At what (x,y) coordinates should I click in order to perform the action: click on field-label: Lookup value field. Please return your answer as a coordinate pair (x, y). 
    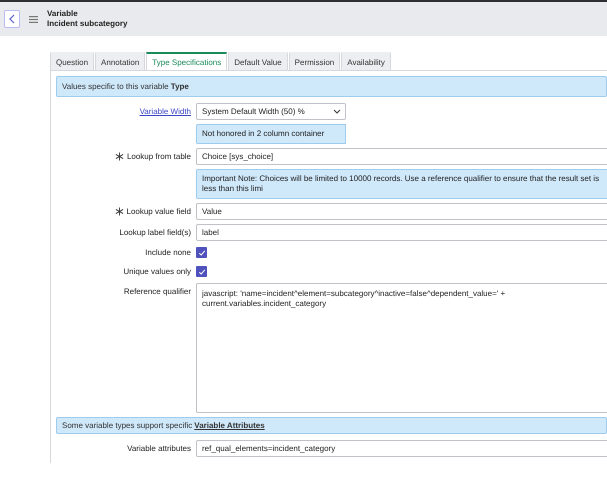
    Looking at the image, I should click on (158, 211).